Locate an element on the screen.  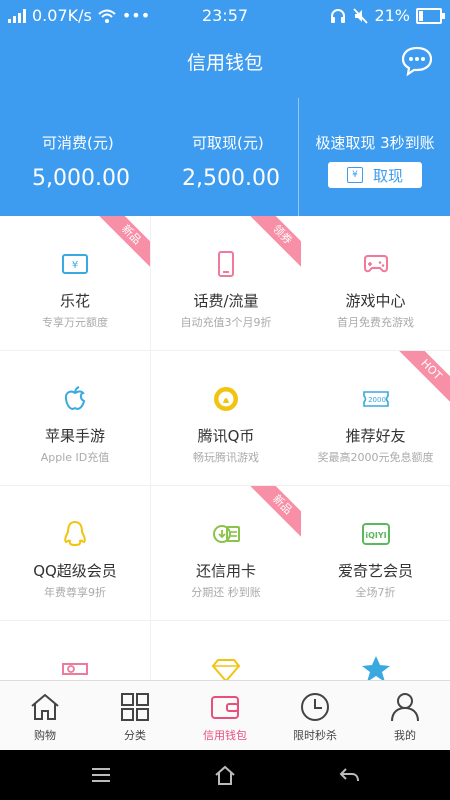
bottom-tab-bar: 购物 分类 信用钱包 限时秒杀 我的 is located at coordinates (225, 715).